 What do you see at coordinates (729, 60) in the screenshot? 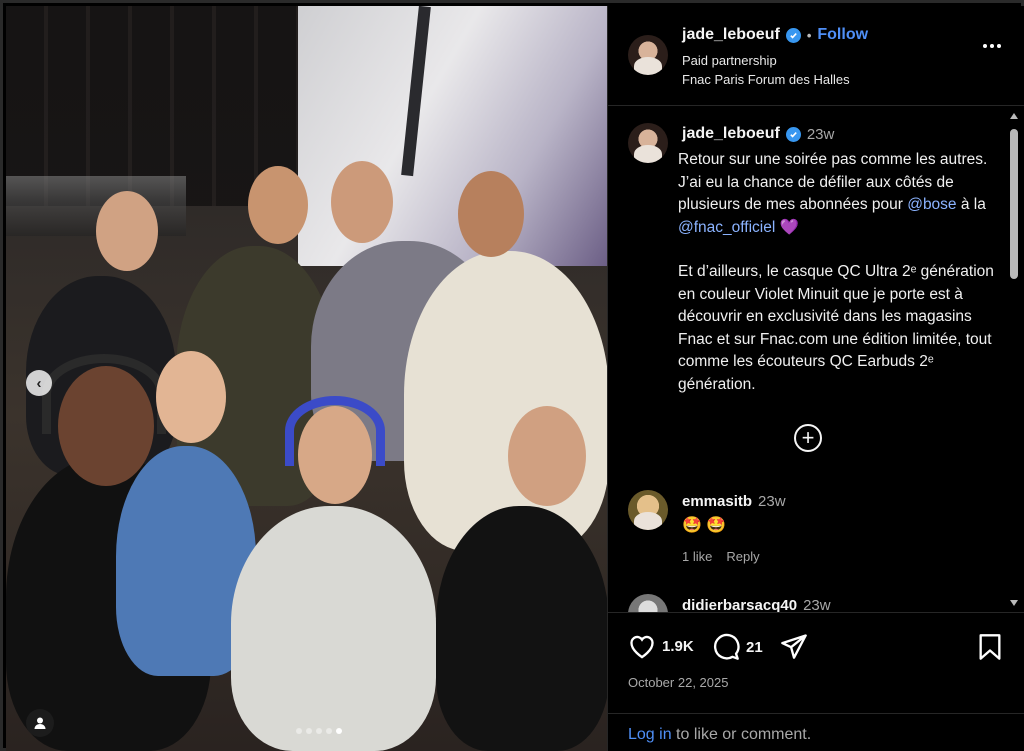
I see `paid-partnership-label: Paid partnership` at bounding box center [729, 60].